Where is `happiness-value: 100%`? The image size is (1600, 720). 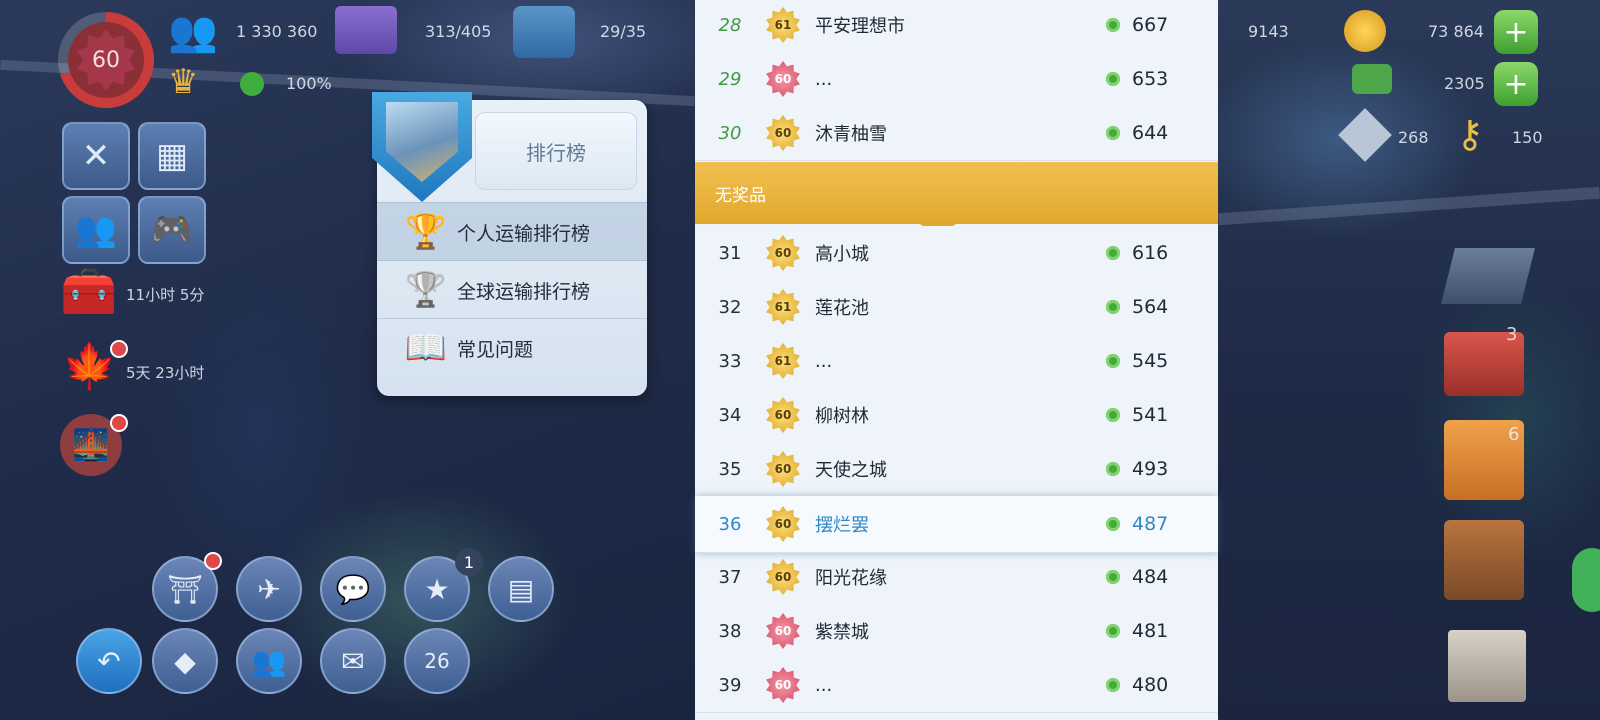 happiness-value: 100% is located at coordinates (309, 83).